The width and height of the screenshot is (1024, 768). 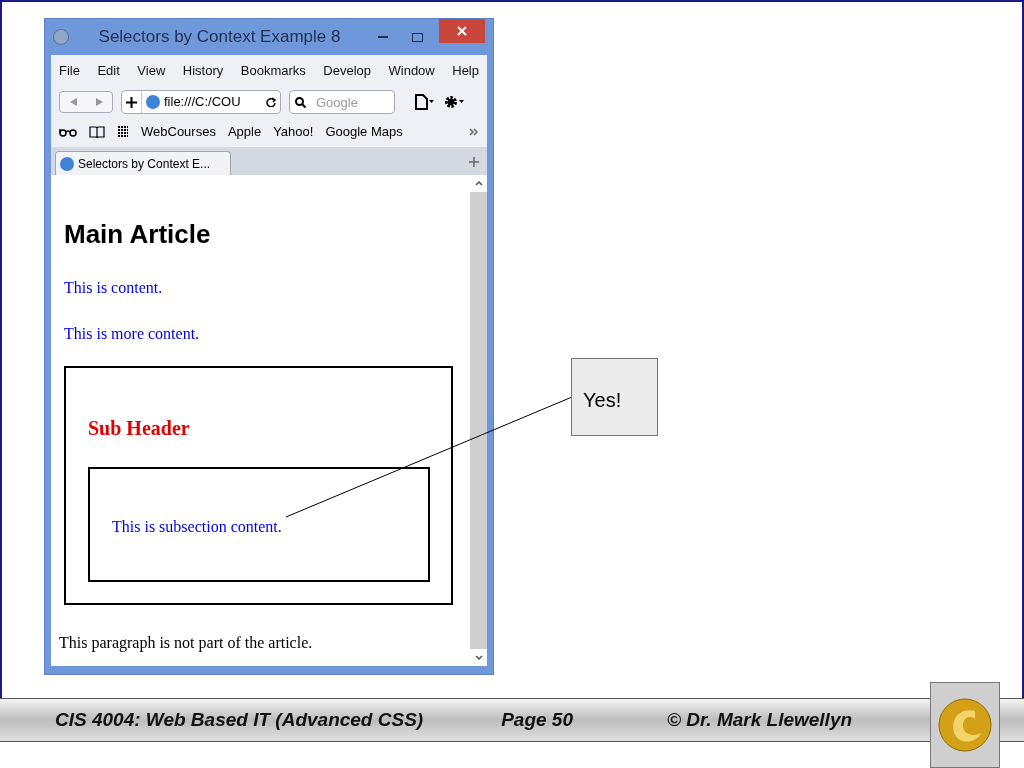 What do you see at coordinates (342, 102) in the screenshot?
I see `search-field: Google` at bounding box center [342, 102].